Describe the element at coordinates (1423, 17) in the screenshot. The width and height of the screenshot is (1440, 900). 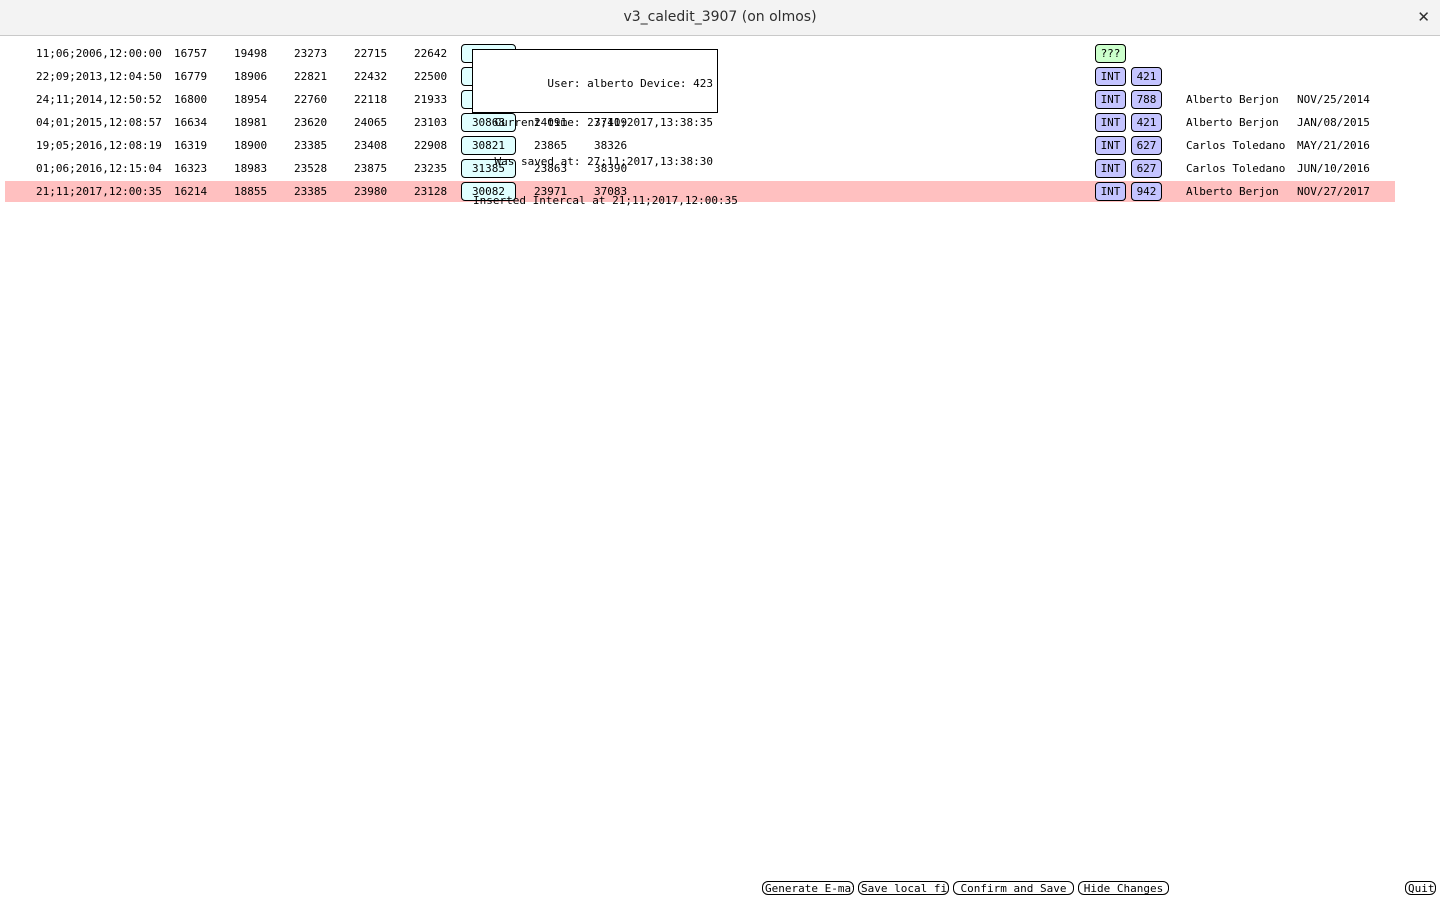
I see `close-icon: ✕` at that location.